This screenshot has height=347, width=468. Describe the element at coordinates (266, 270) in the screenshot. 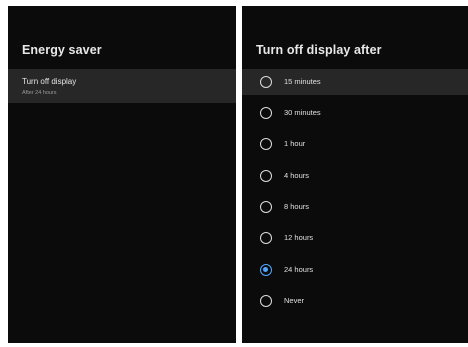

I see `radio-button-checked` at that location.